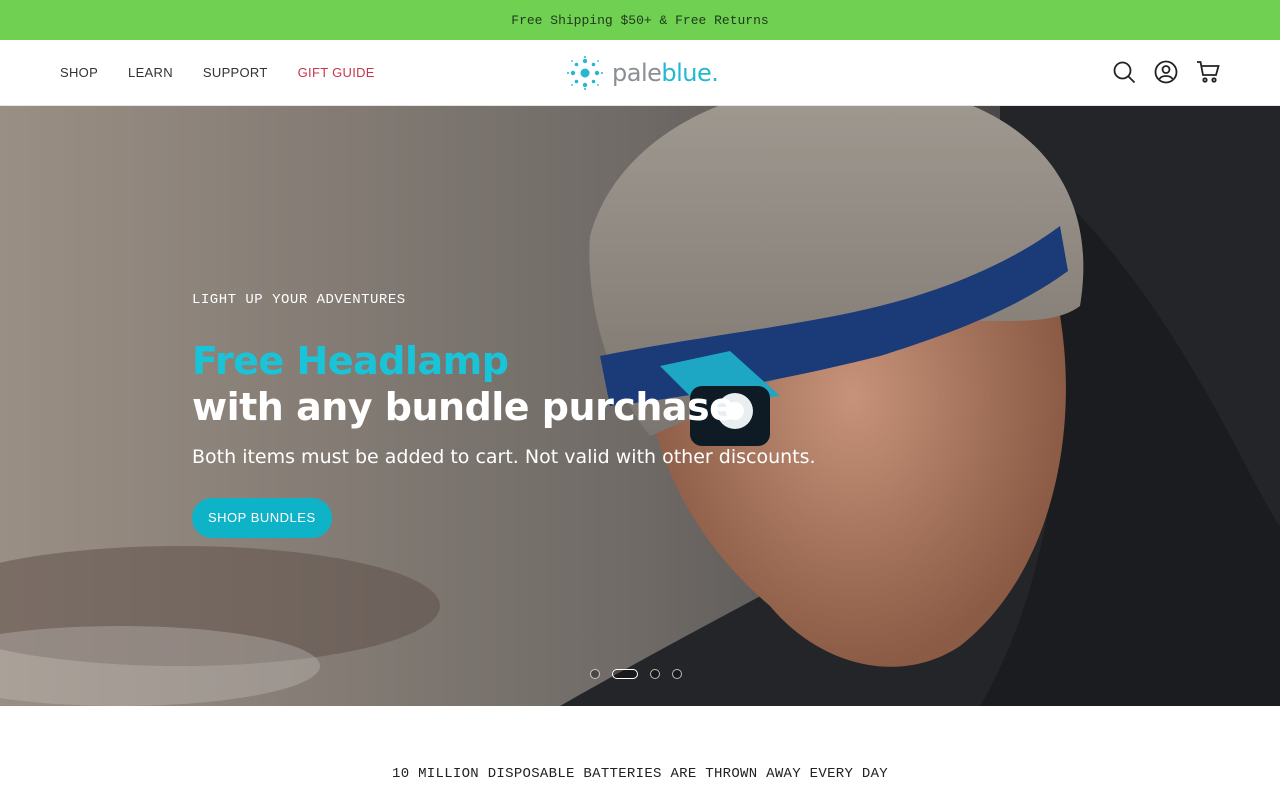 This screenshot has width=1280, height=800. Describe the element at coordinates (585, 73) in the screenshot. I see `logo-mark-icon` at that location.